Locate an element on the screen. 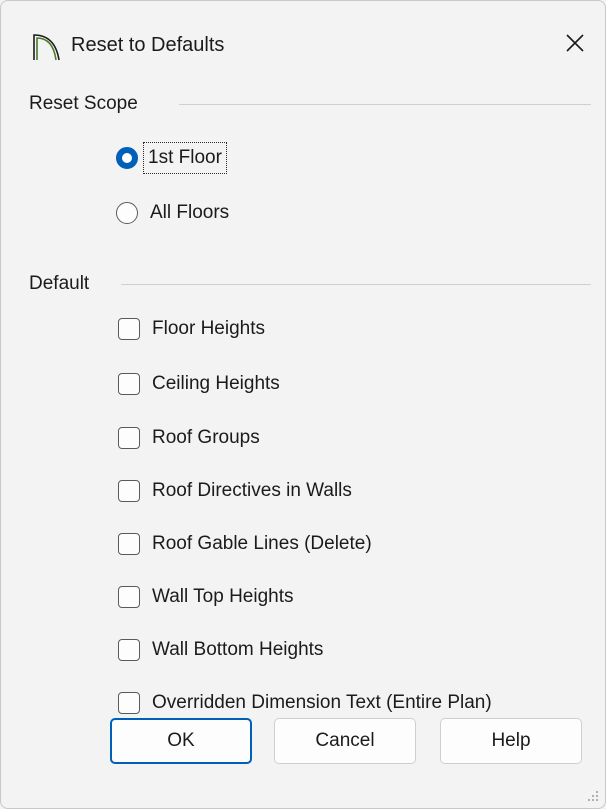  title-bar: Reset to Defaults is located at coordinates (303, 45).